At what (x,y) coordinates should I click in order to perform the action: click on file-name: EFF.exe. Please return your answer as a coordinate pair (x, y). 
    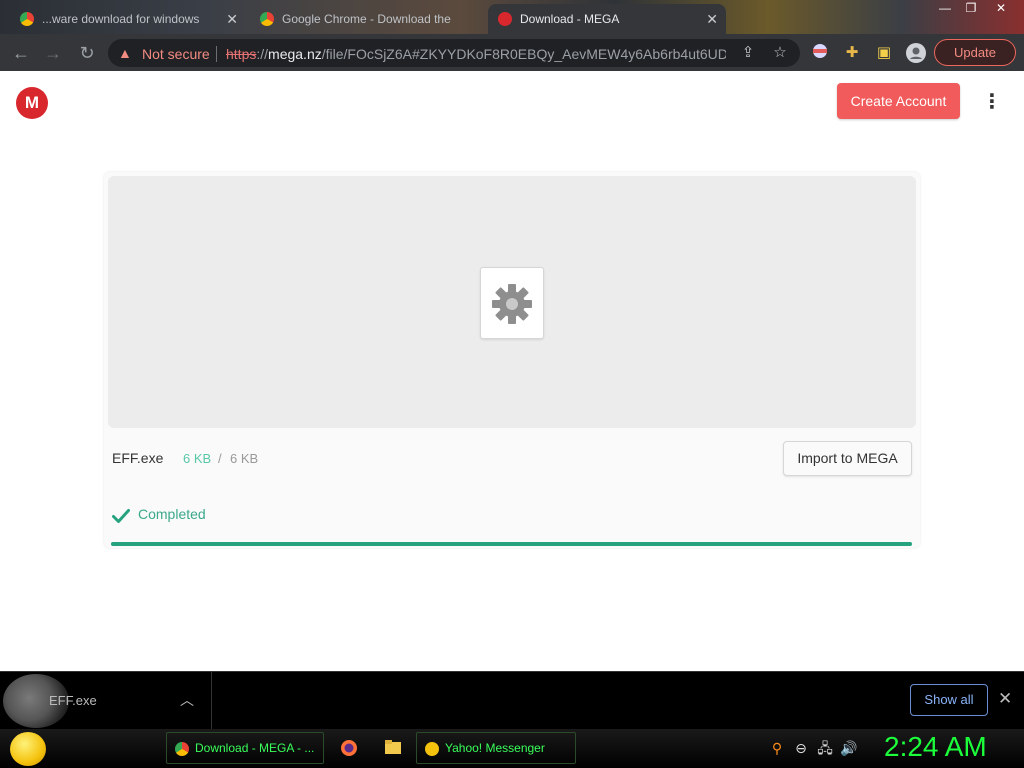
    Looking at the image, I should click on (138, 458).